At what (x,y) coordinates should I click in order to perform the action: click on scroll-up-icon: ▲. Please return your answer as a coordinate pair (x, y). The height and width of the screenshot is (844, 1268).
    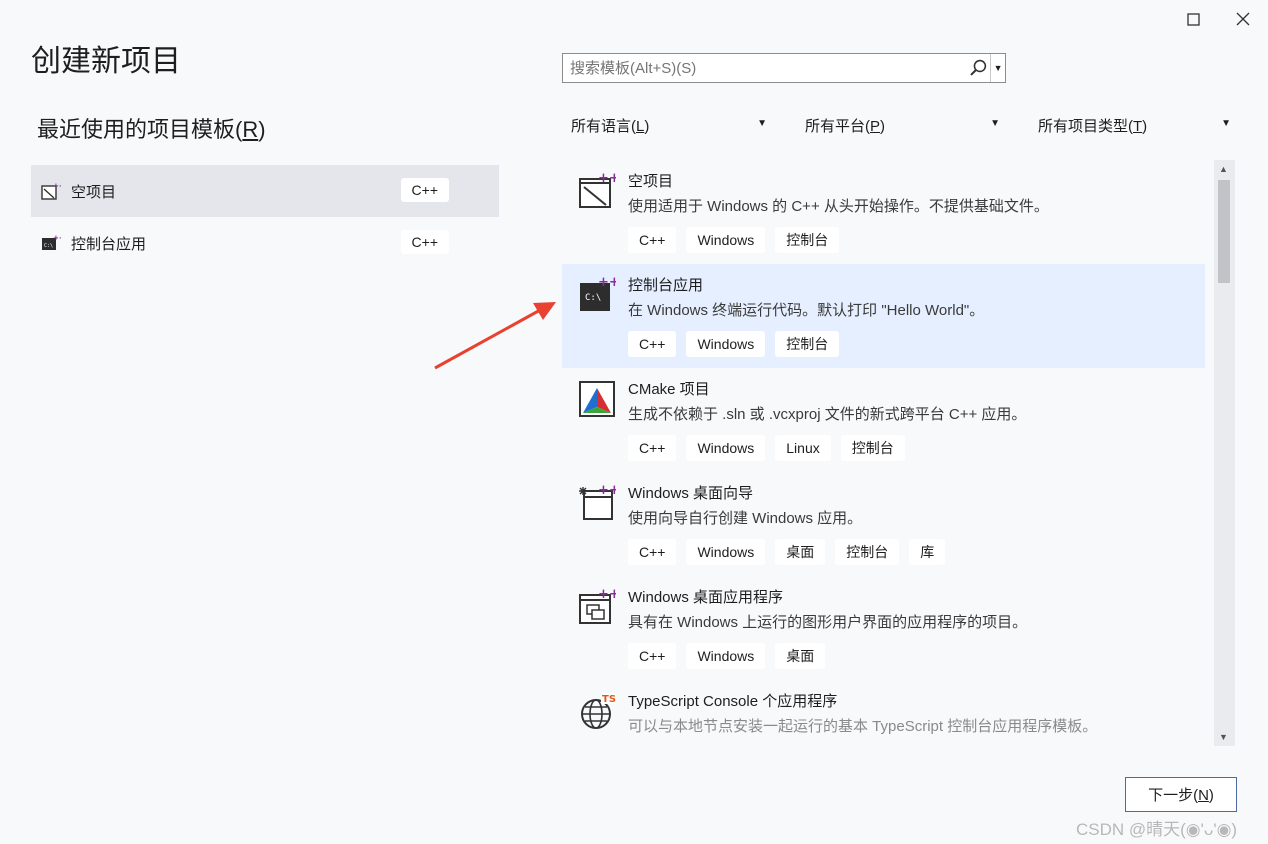
    Looking at the image, I should click on (1223, 169).